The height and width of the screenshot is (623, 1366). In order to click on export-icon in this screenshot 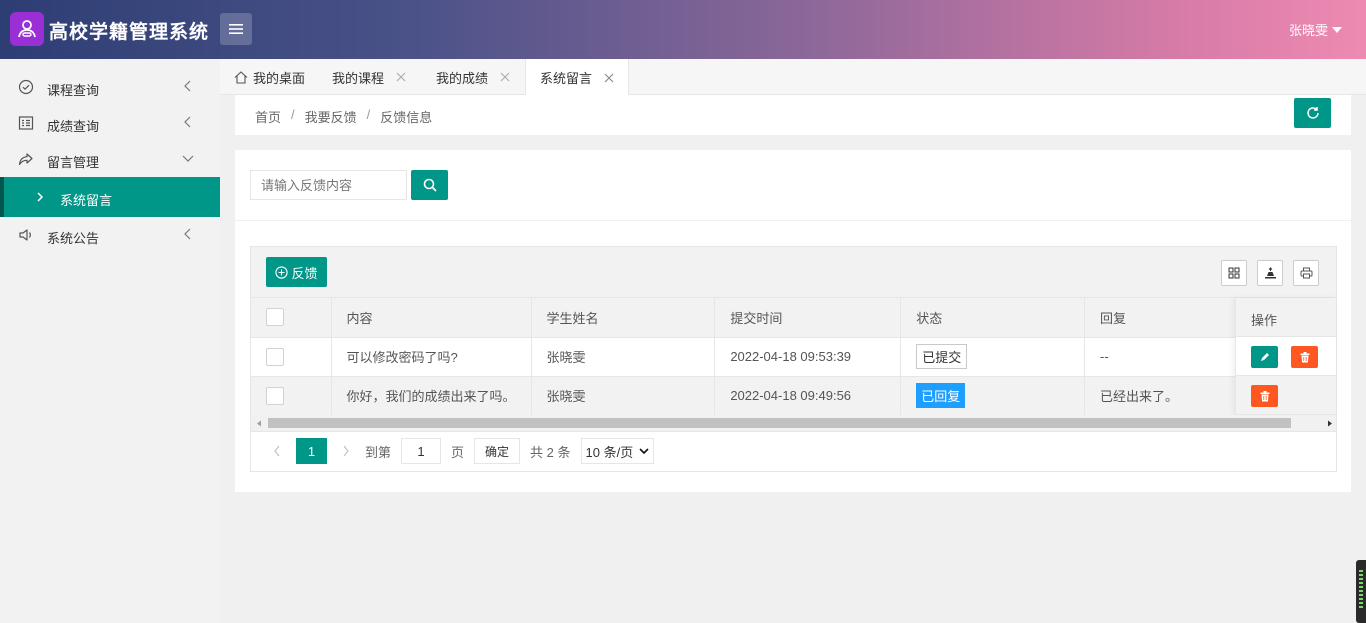, I will do `click(1270, 273)`.